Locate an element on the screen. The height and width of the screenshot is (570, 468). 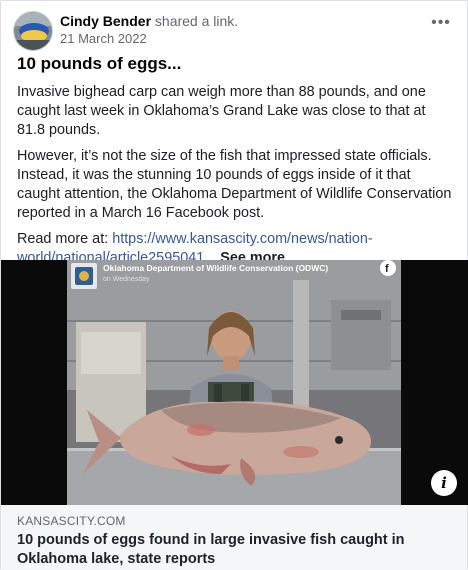
info-icon: i is located at coordinates (444, 483).